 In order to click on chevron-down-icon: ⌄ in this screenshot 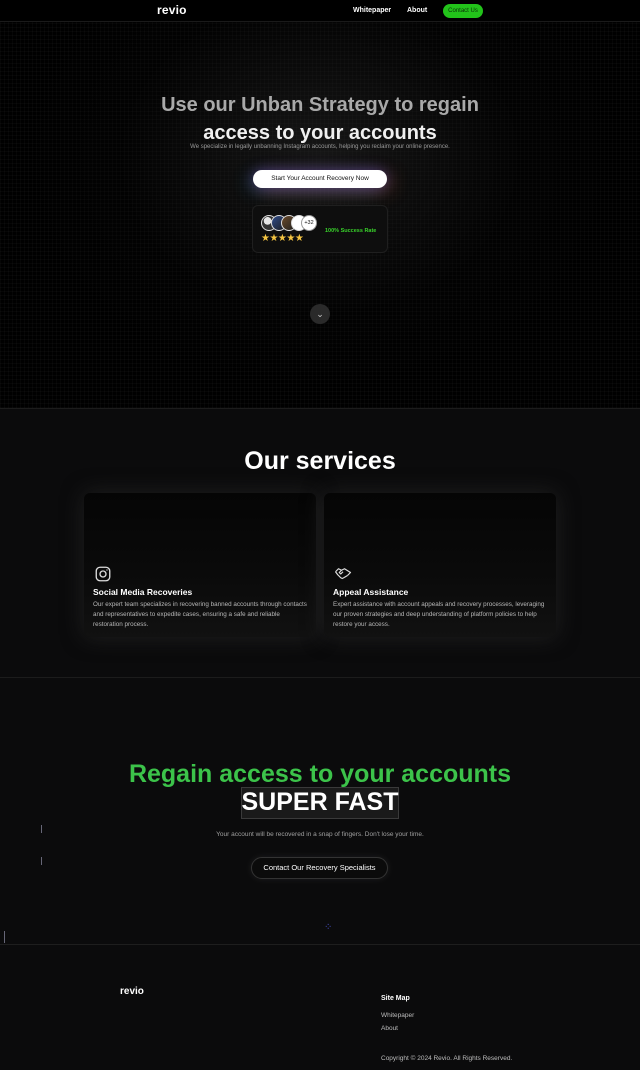, I will do `click(320, 314)`.